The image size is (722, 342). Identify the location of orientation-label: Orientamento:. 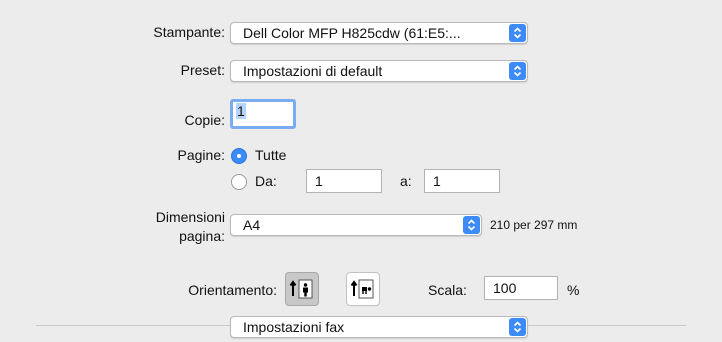
(232, 290).